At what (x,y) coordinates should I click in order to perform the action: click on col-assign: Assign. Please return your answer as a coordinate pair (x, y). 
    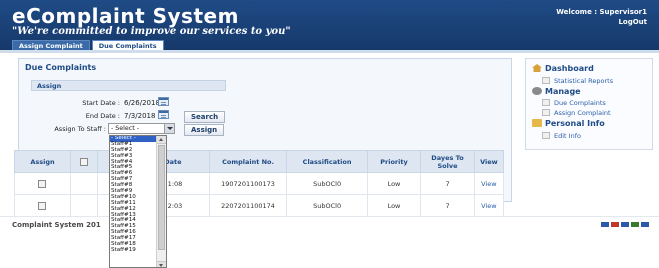
    Looking at the image, I should click on (42, 161).